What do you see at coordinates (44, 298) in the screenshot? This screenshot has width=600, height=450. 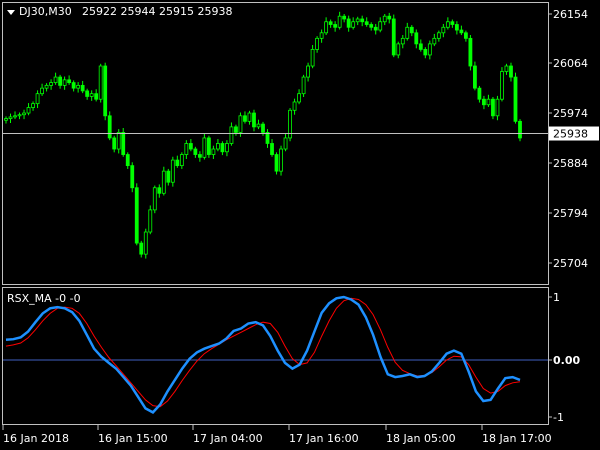 I see `indicator-title: RSX_MA -0 -0` at bounding box center [44, 298].